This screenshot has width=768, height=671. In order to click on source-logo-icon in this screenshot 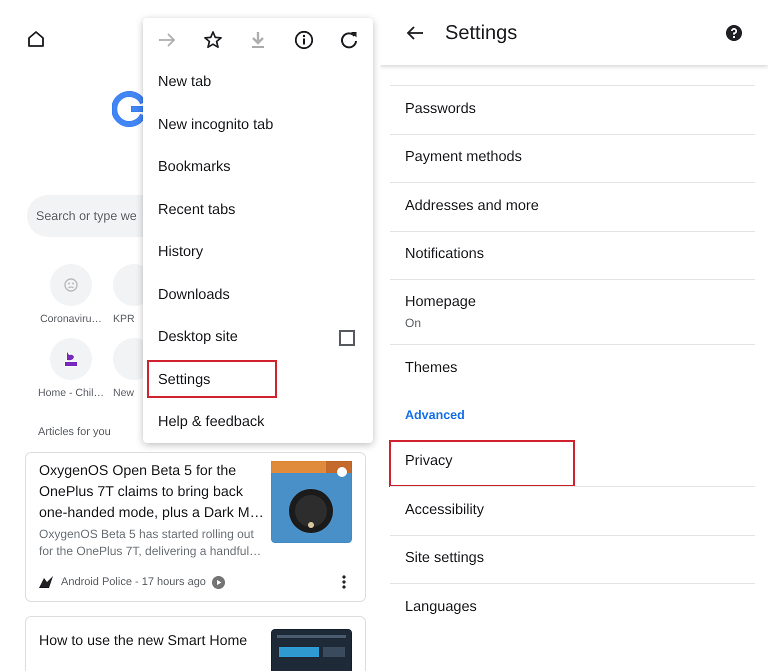, I will do `click(46, 582)`.